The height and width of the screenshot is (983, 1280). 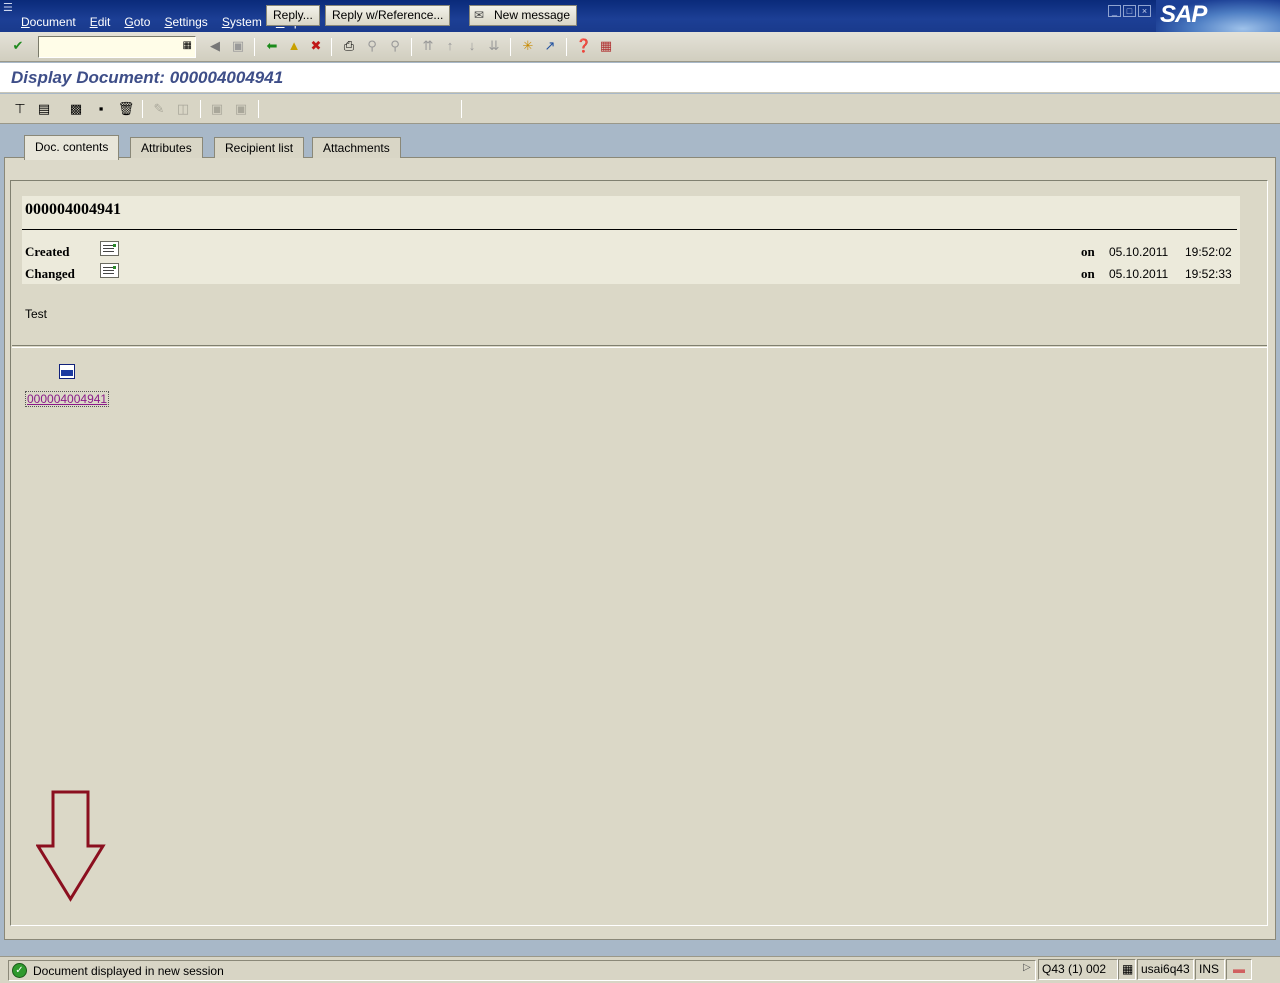 I want to click on maximize-icon: □, so click(x=1129, y=11).